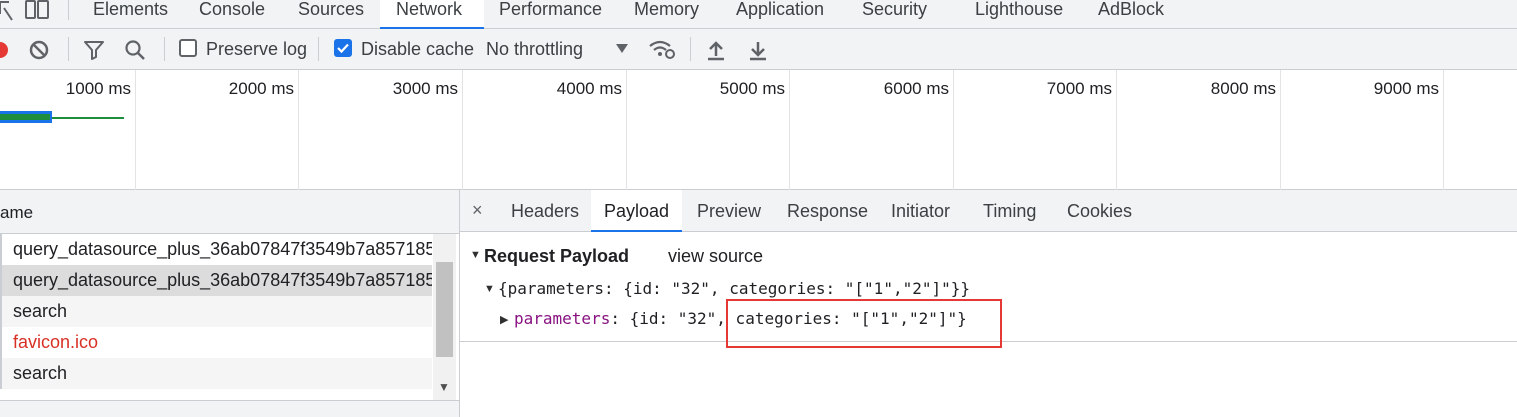 Image resolution: width=1517 pixels, height=417 pixels. I want to click on tick-label: 2000 ms, so click(261, 88).